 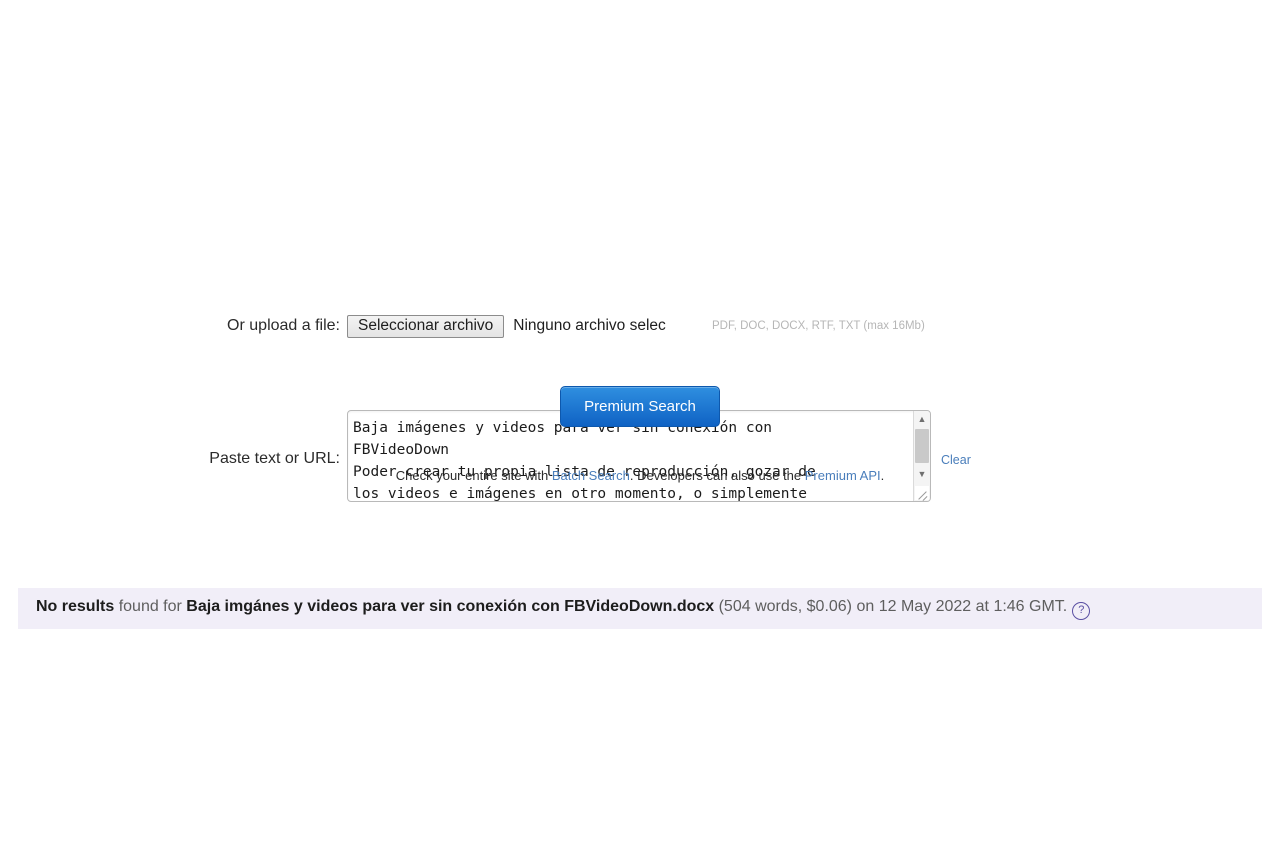 I want to click on paste-text-label: Paste text or URL:, so click(x=274, y=458).